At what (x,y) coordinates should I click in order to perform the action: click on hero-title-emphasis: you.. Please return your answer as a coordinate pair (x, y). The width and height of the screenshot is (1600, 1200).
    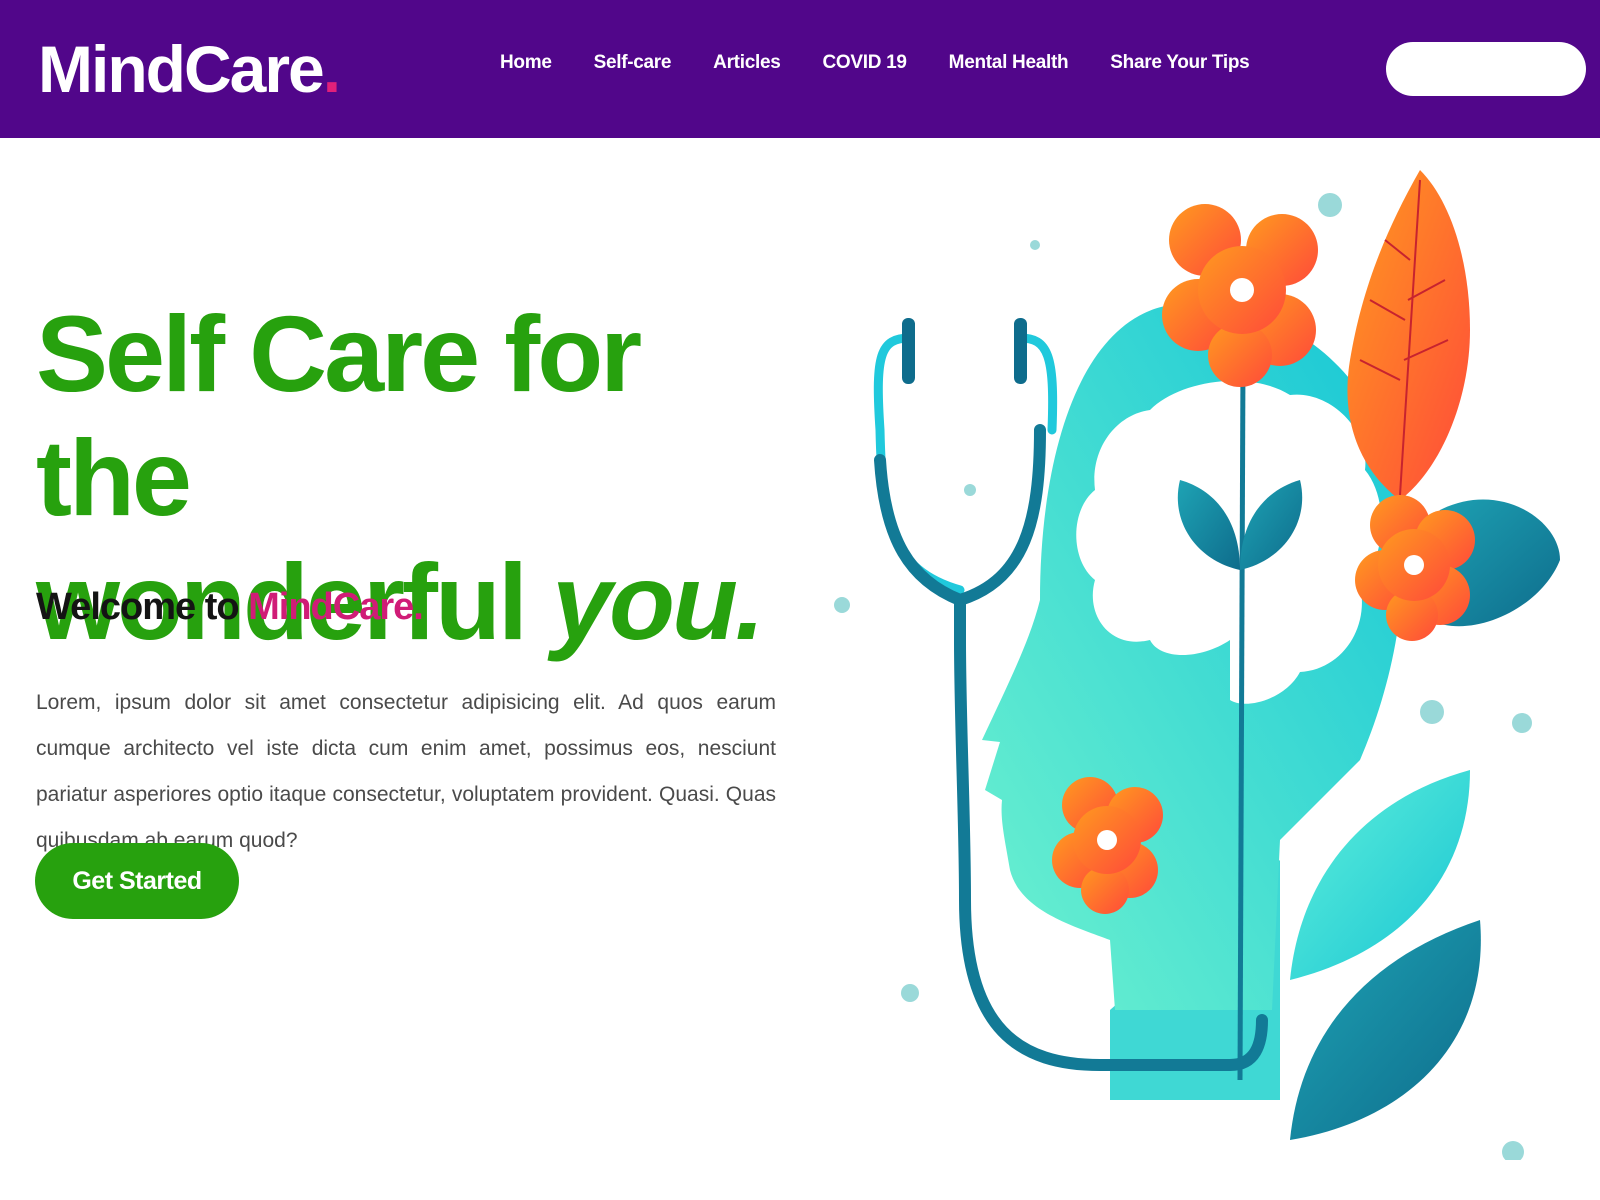
    Looking at the image, I should click on (658, 601).